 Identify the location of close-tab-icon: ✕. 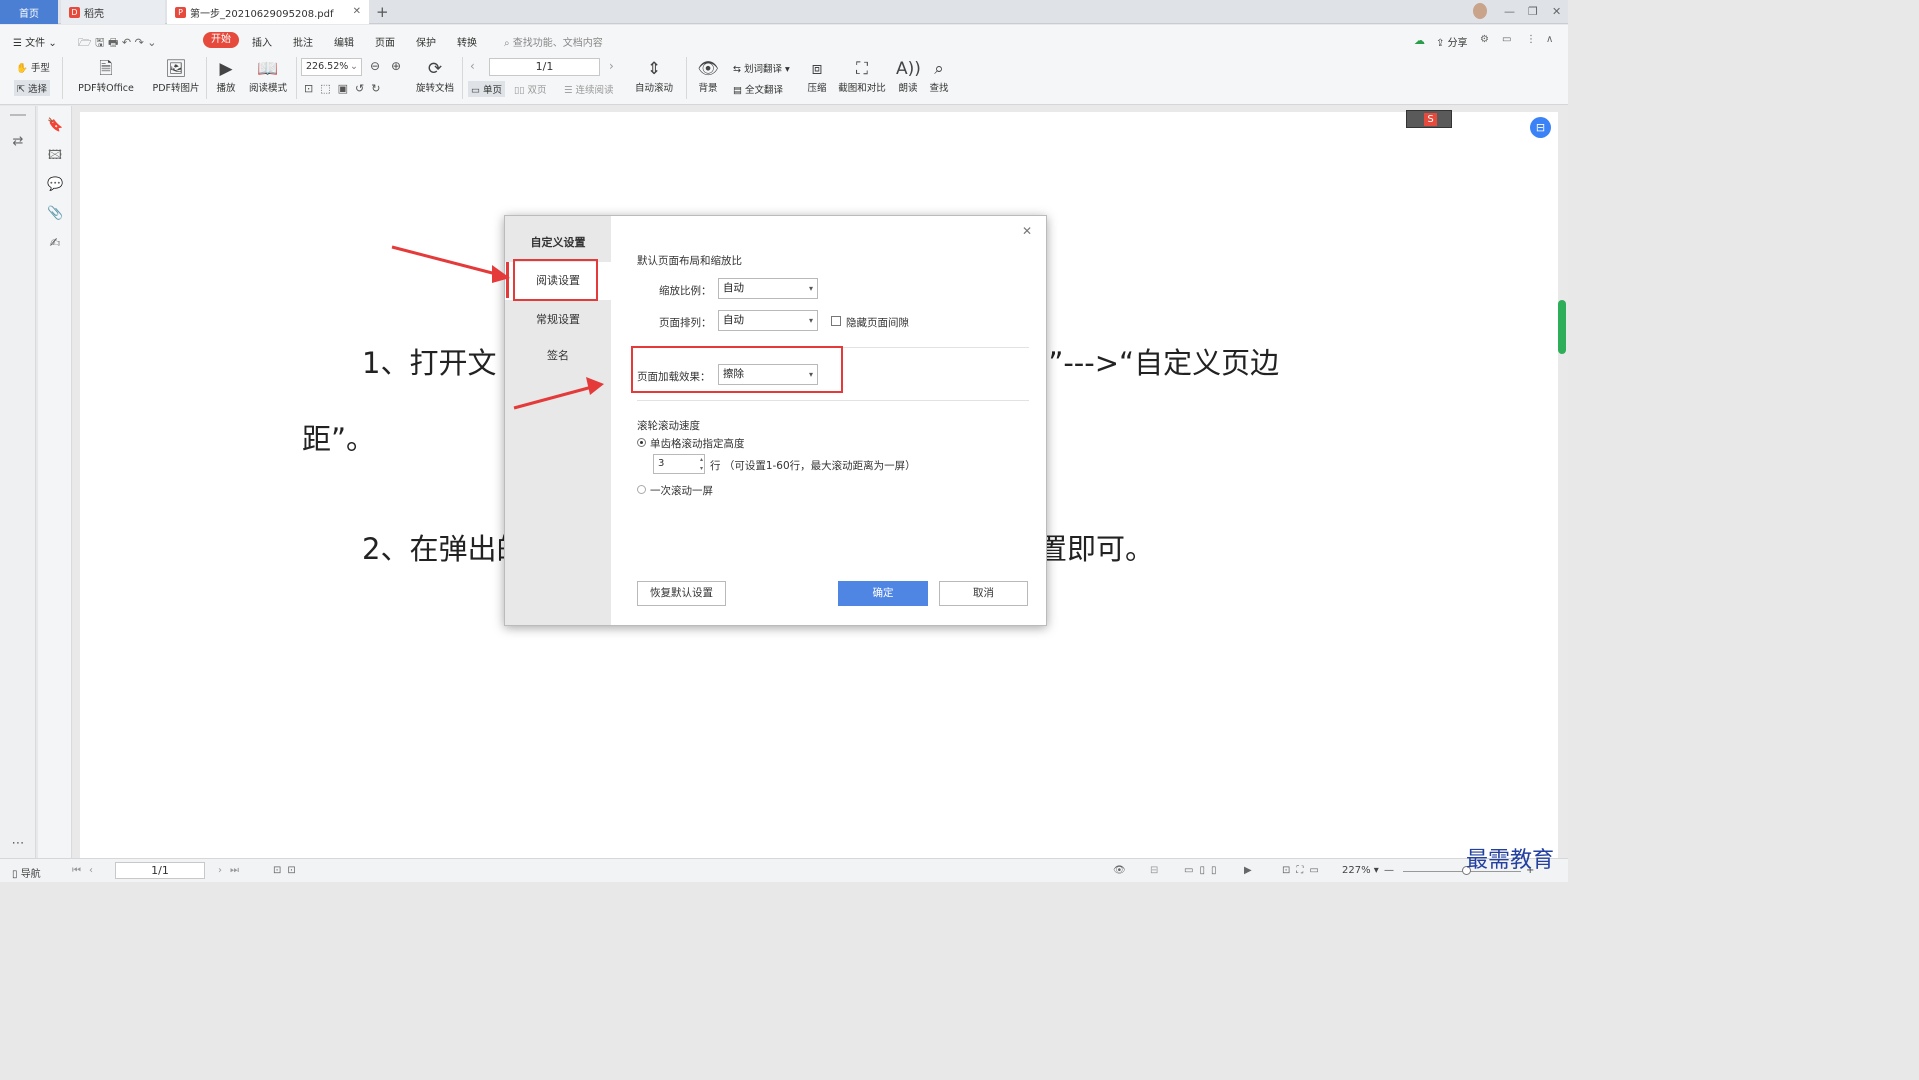
(357, 11).